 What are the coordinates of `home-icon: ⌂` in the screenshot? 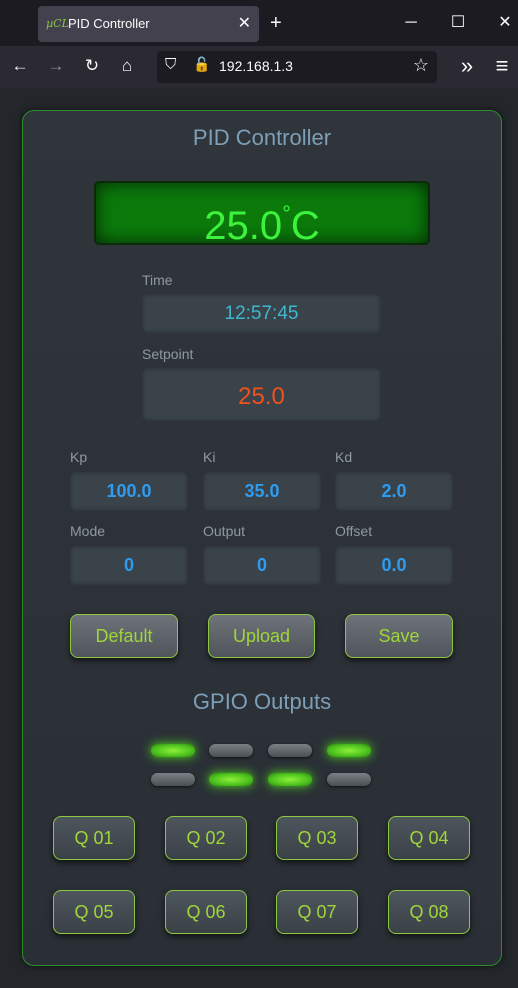 It's located at (127, 66).